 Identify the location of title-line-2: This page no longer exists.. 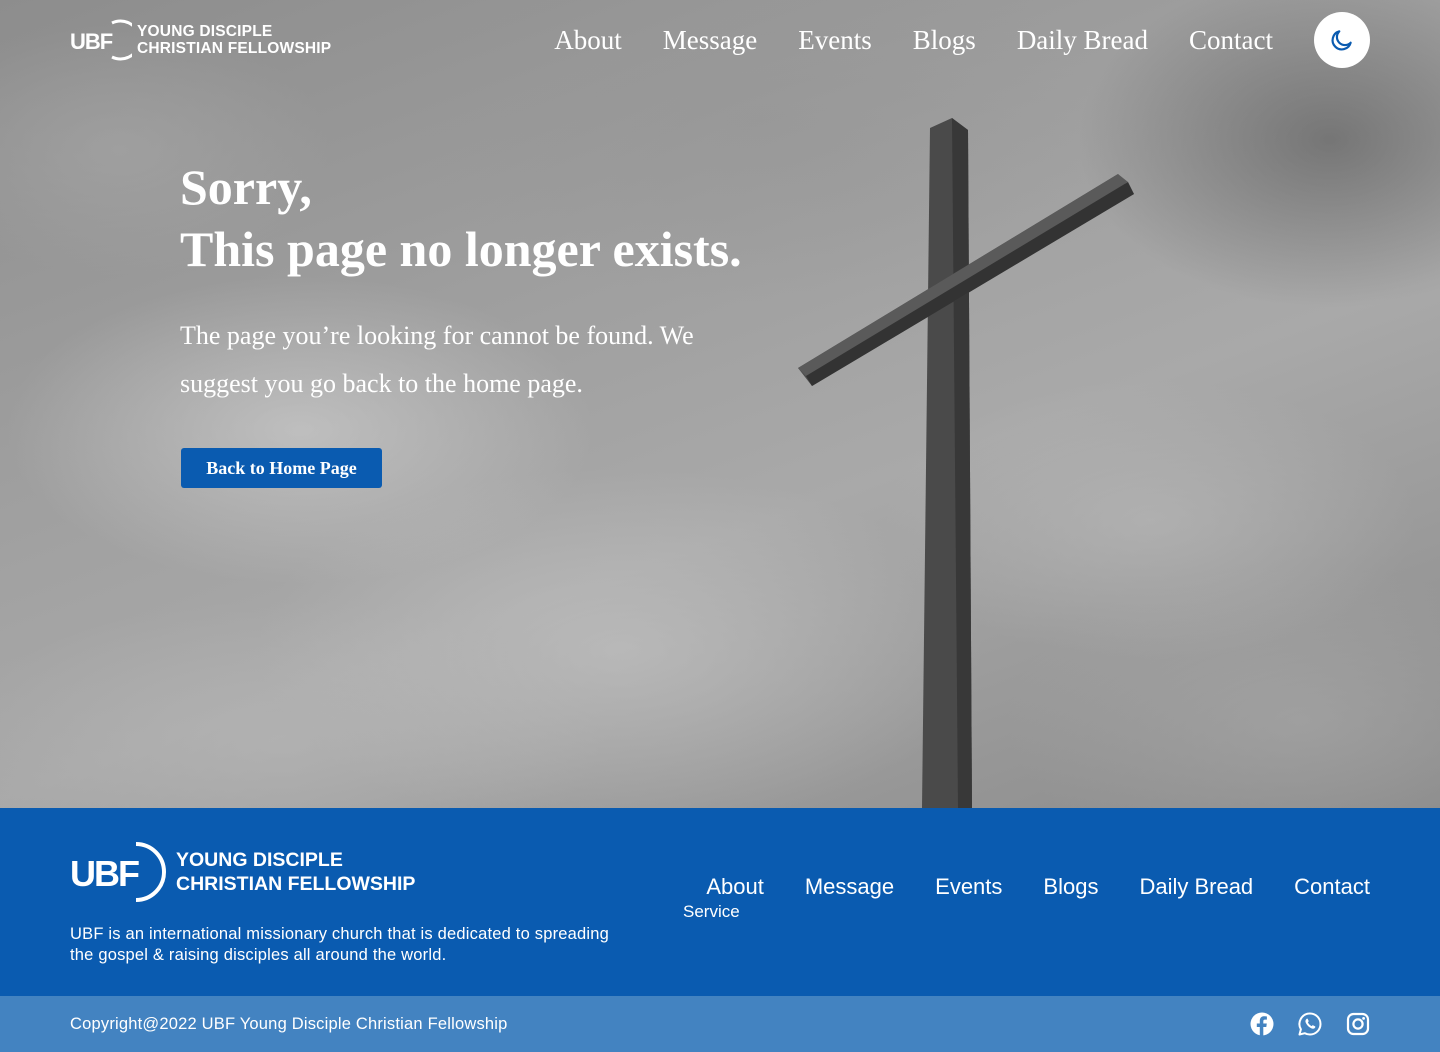
(461, 249).